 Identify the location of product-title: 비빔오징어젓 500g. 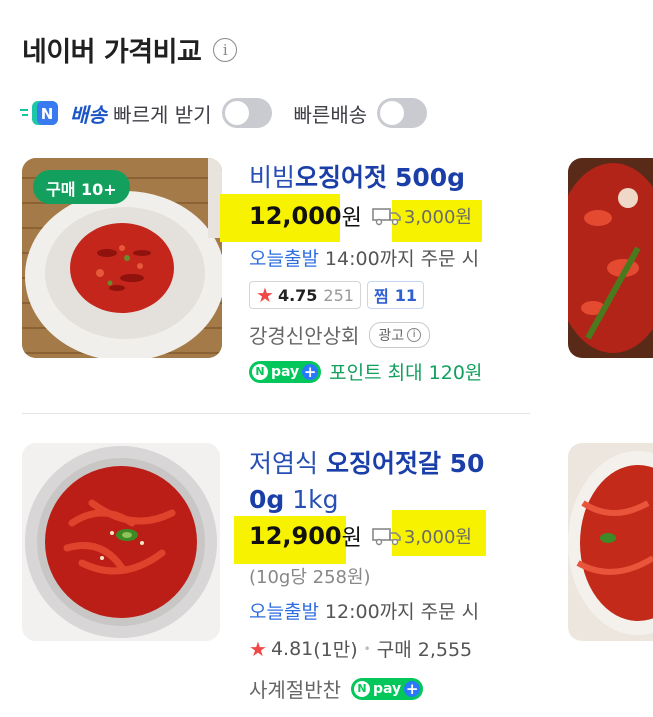
(357, 178).